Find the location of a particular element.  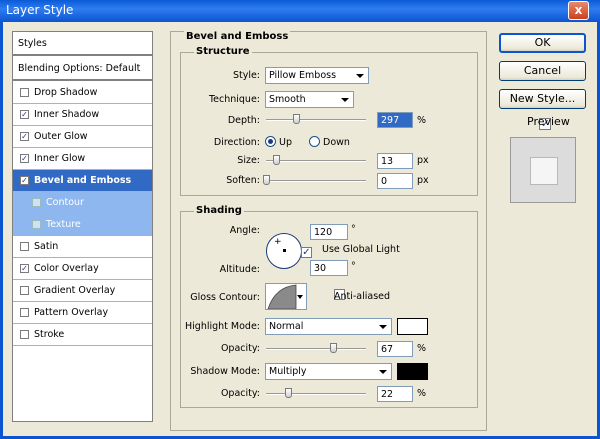

altitude-label: Altitude: is located at coordinates (239, 269).